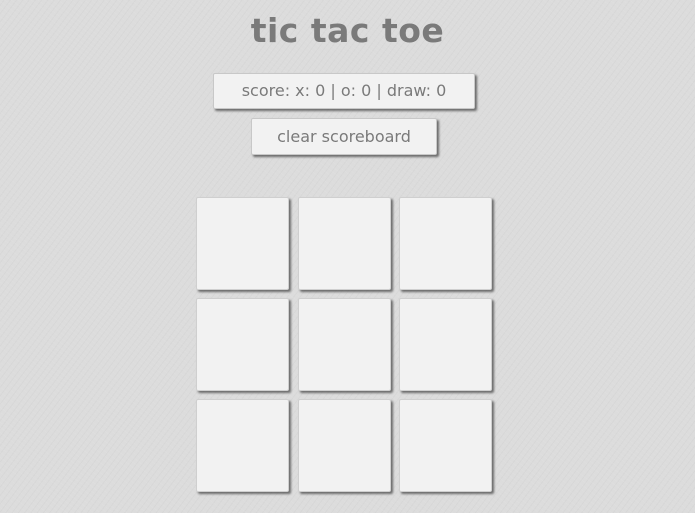 Image resolution: width=695 pixels, height=513 pixels. Describe the element at coordinates (344, 136) in the screenshot. I see `clear-scoreboard-button: clear scoreboard` at that location.